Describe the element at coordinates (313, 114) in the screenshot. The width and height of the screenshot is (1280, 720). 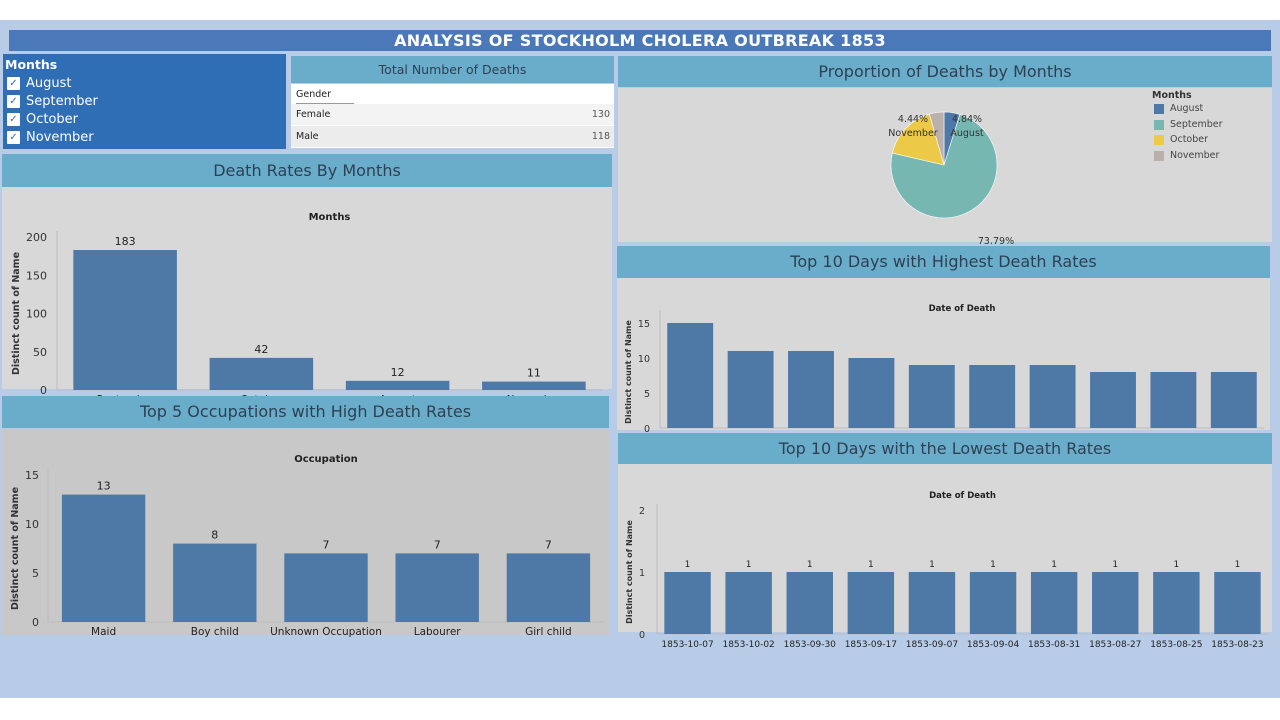
I see `row-label: Female` at that location.